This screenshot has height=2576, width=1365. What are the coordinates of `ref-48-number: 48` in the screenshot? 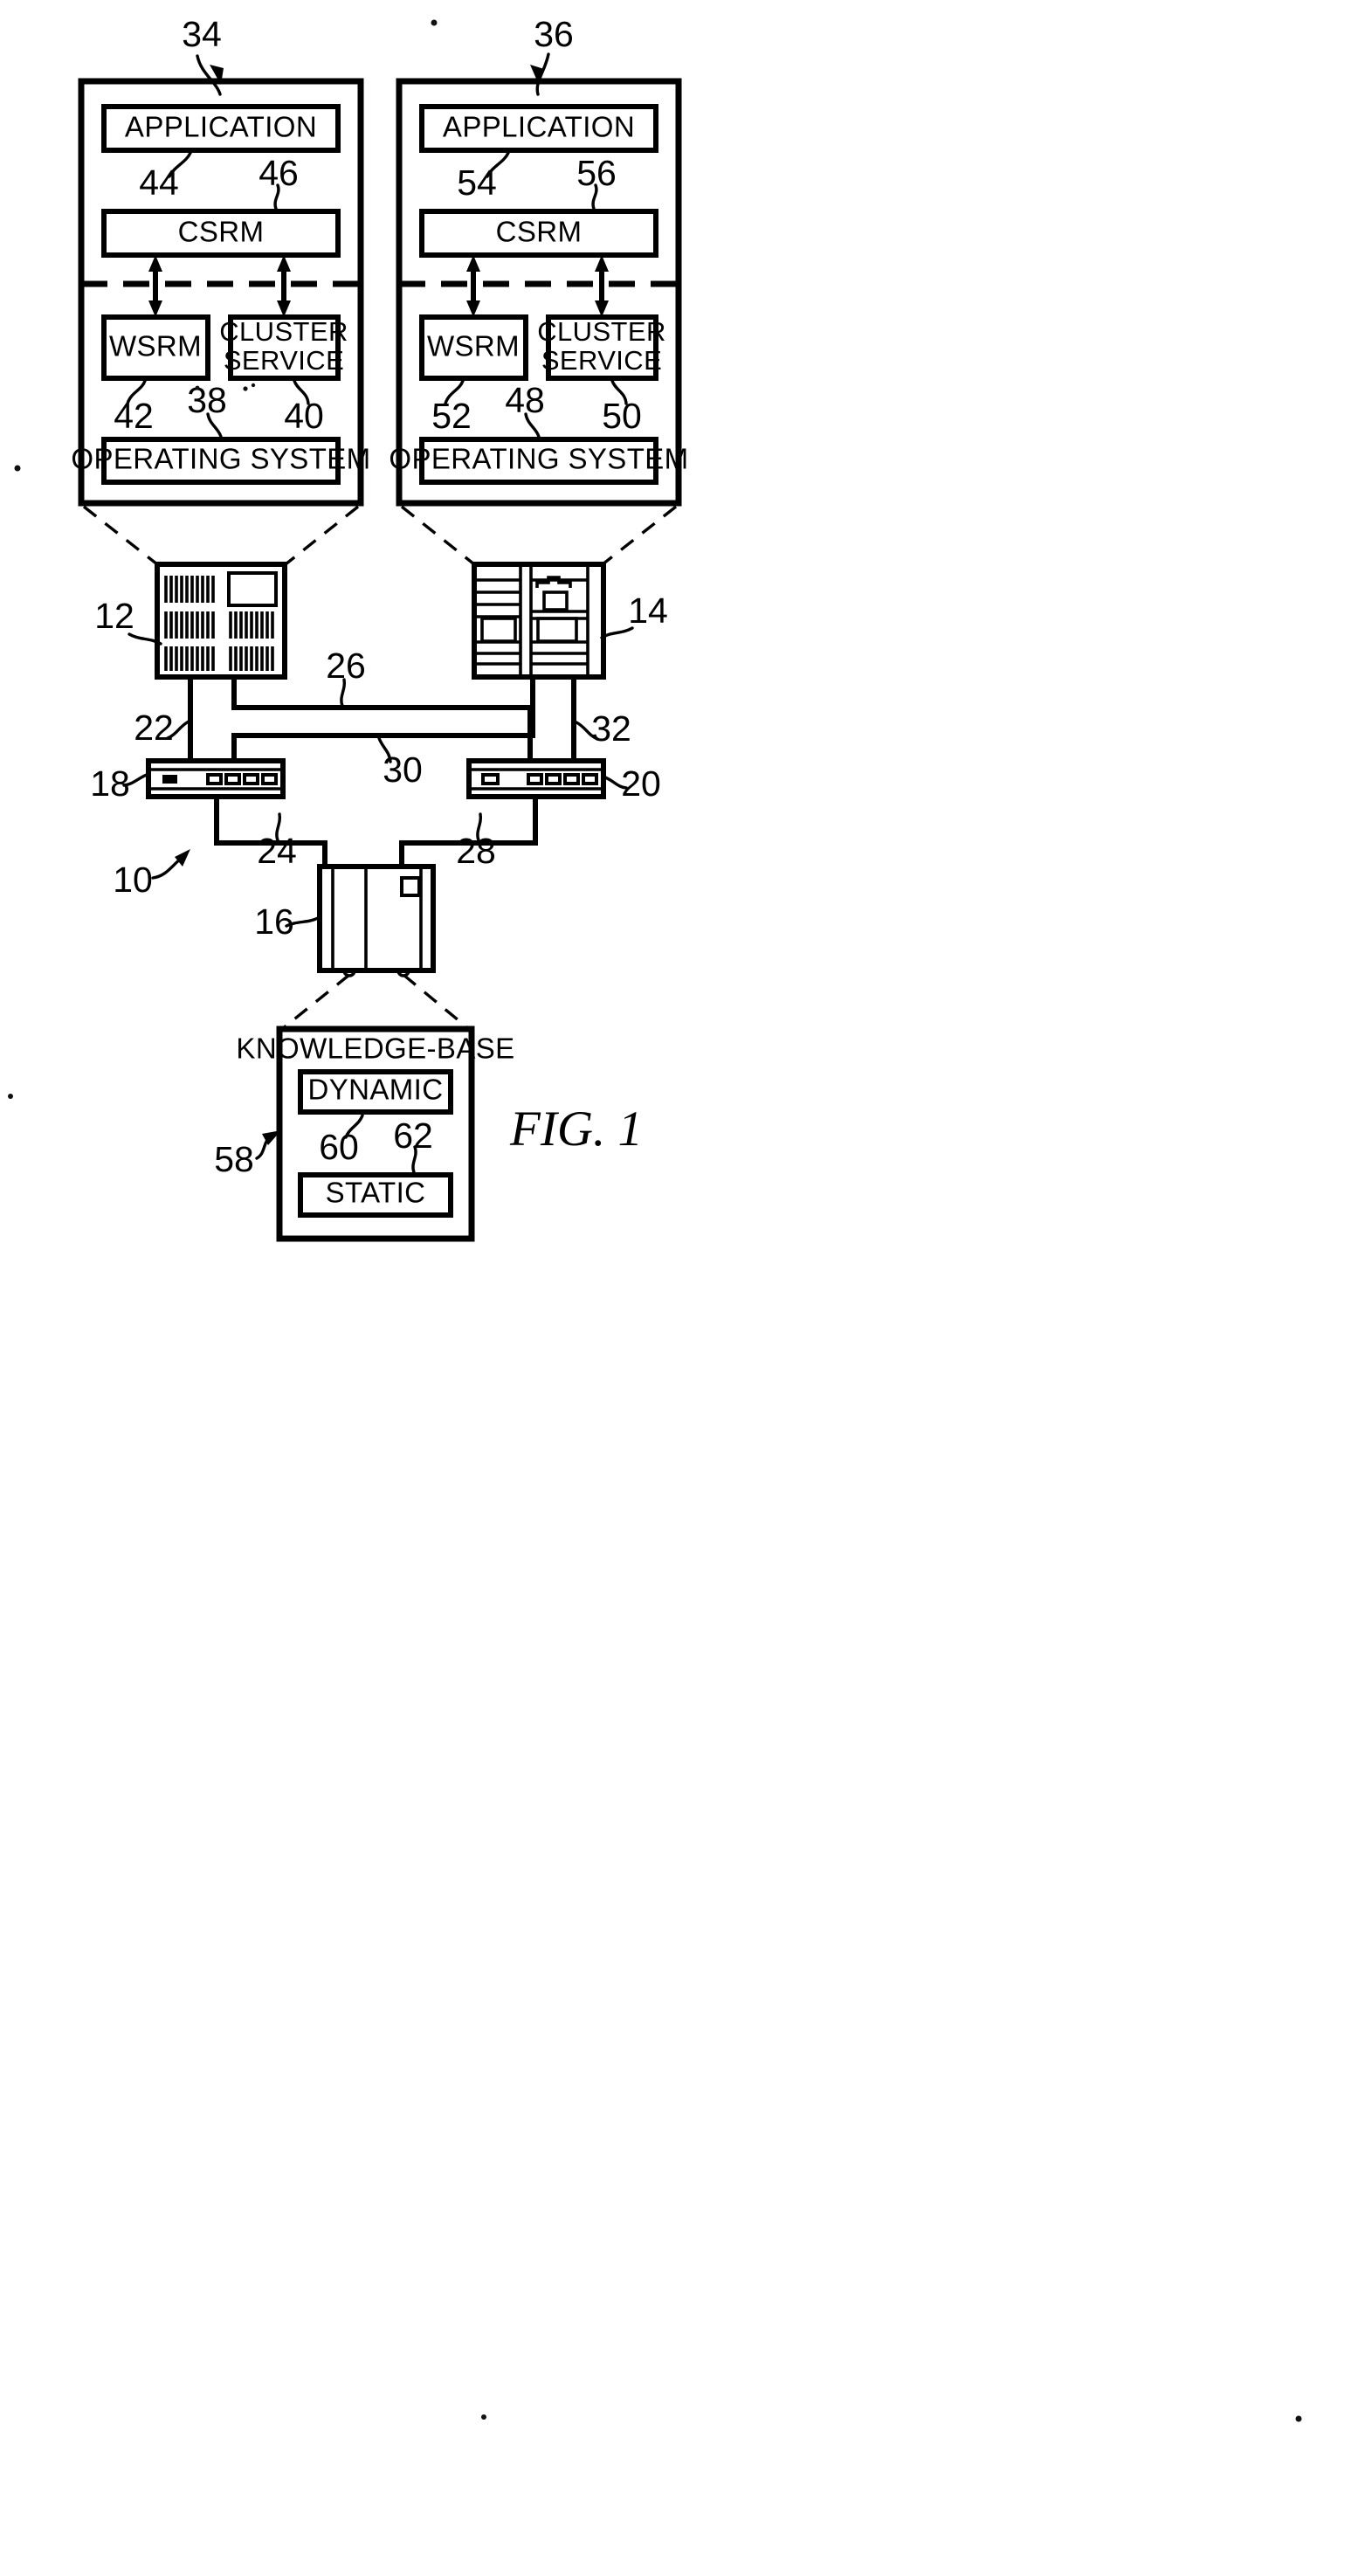 It's located at (525, 400).